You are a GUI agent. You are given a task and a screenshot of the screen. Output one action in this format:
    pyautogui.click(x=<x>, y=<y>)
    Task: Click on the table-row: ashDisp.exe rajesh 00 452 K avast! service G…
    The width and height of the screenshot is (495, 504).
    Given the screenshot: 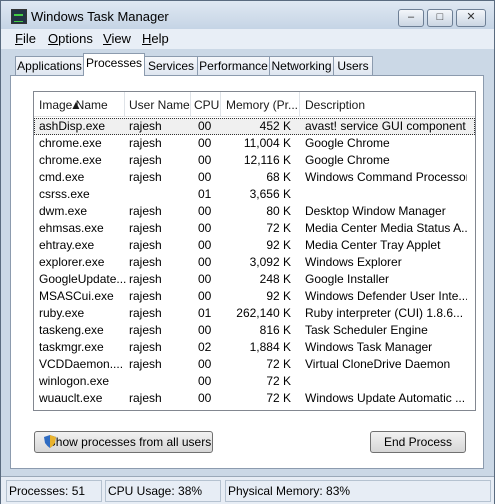 What is the action you would take?
    pyautogui.click(x=254, y=126)
    